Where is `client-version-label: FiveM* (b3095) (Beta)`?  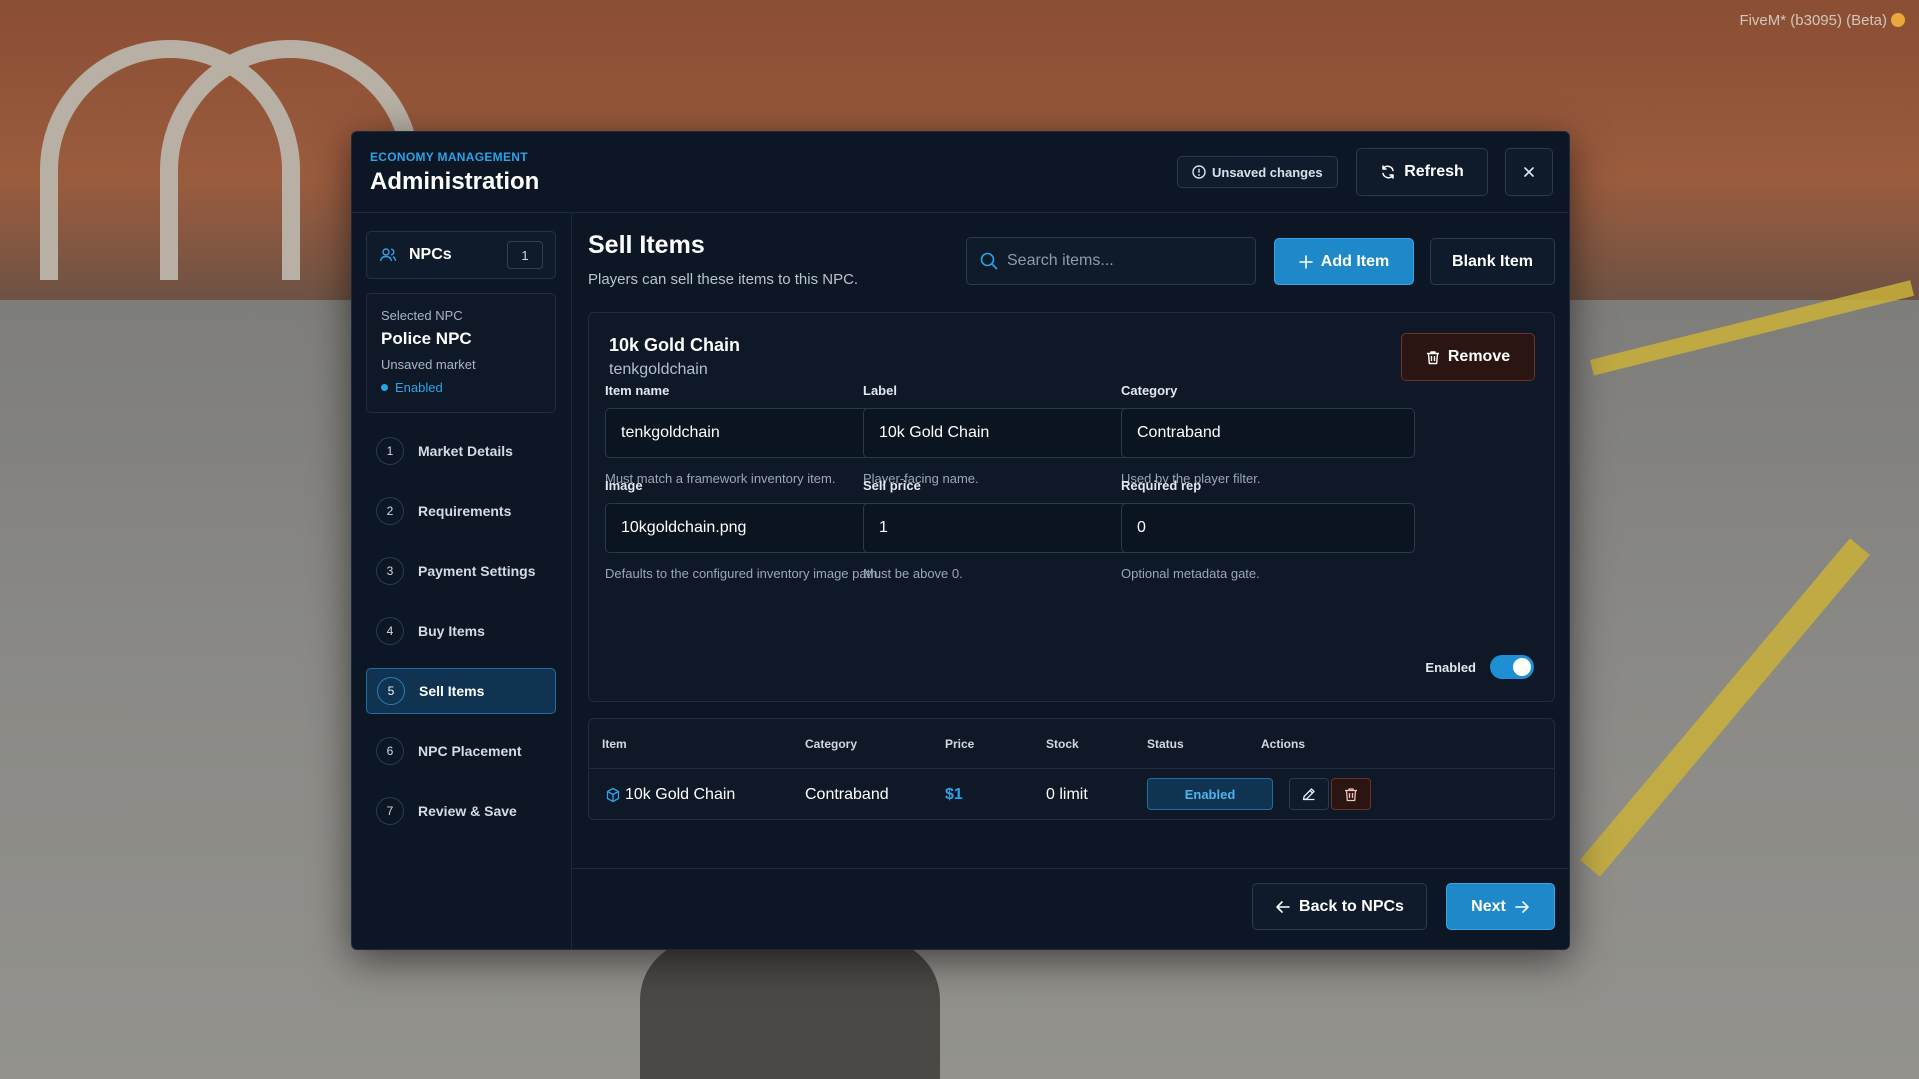
client-version-label: FiveM* (b3095) (Beta) is located at coordinates (1822, 20).